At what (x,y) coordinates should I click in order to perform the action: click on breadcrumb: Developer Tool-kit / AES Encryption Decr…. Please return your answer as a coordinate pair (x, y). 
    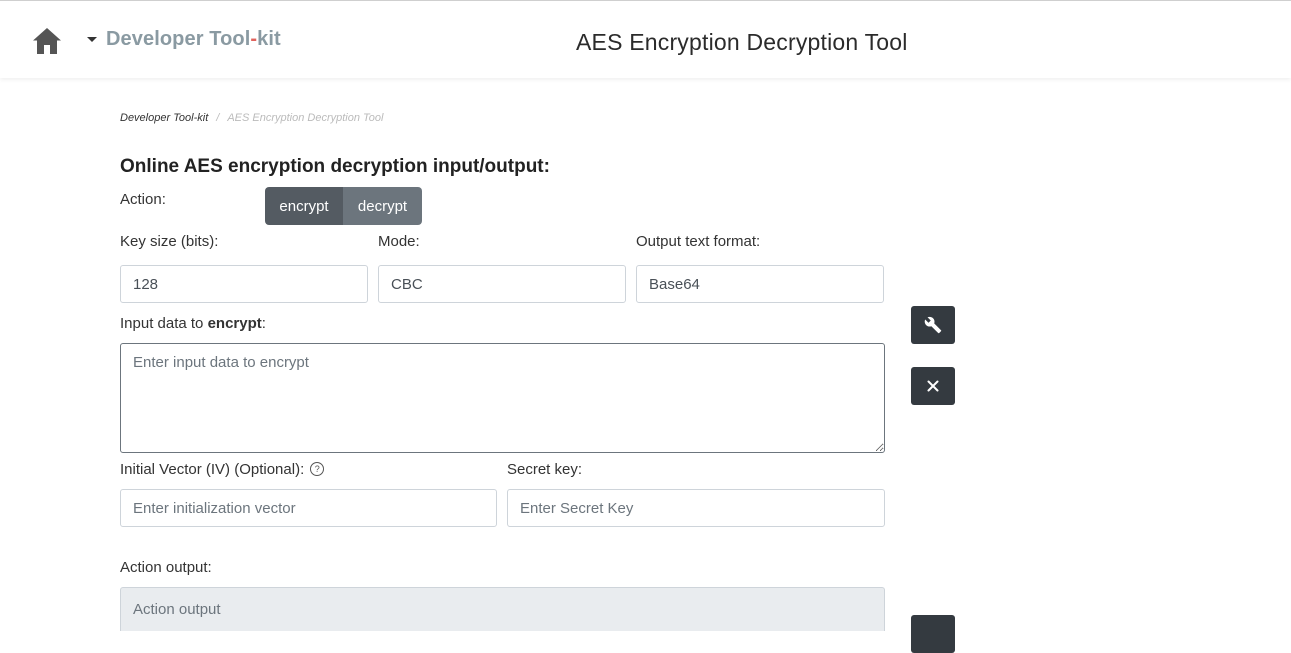
    Looking at the image, I should click on (251, 118).